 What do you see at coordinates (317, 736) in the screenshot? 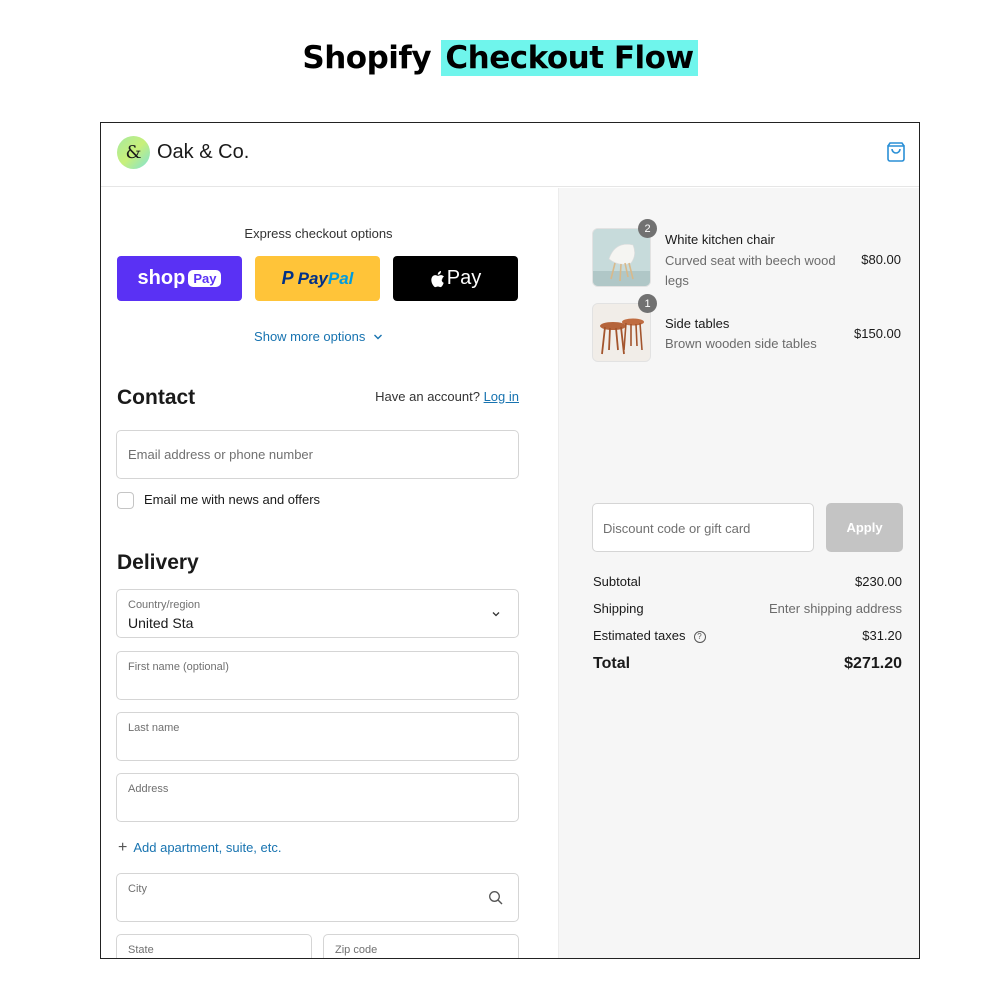
I see `last-name-field: Last name` at bounding box center [317, 736].